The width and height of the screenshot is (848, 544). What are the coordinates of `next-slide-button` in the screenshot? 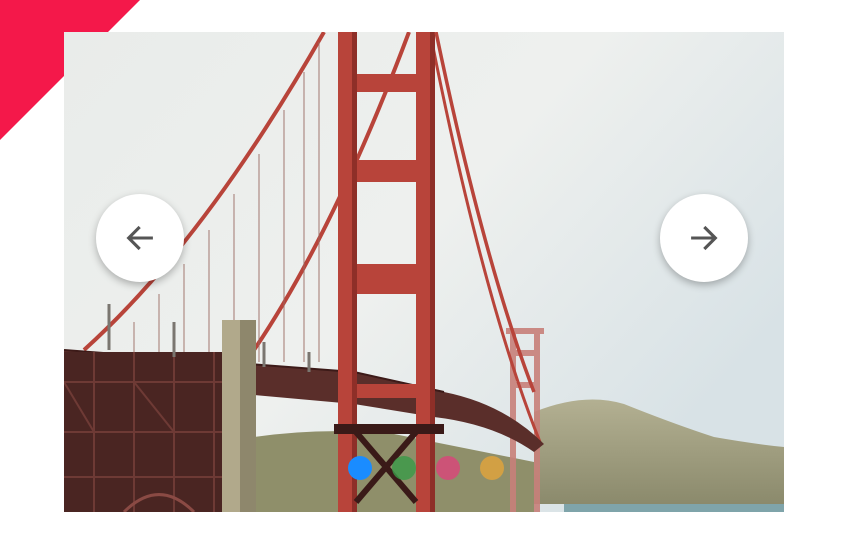 It's located at (704, 238).